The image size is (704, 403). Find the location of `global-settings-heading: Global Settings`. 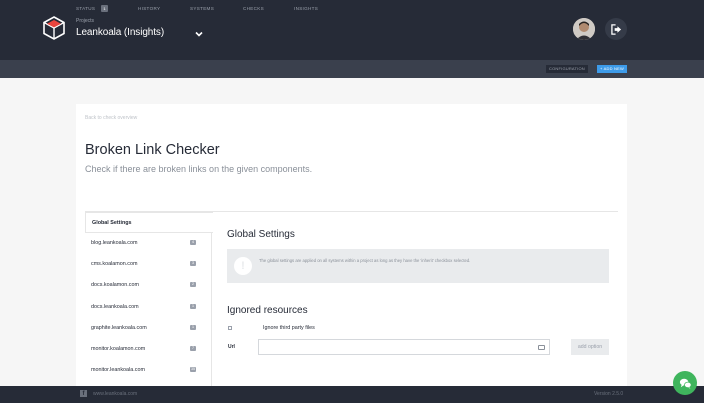

global-settings-heading: Global Settings is located at coordinates (261, 234).